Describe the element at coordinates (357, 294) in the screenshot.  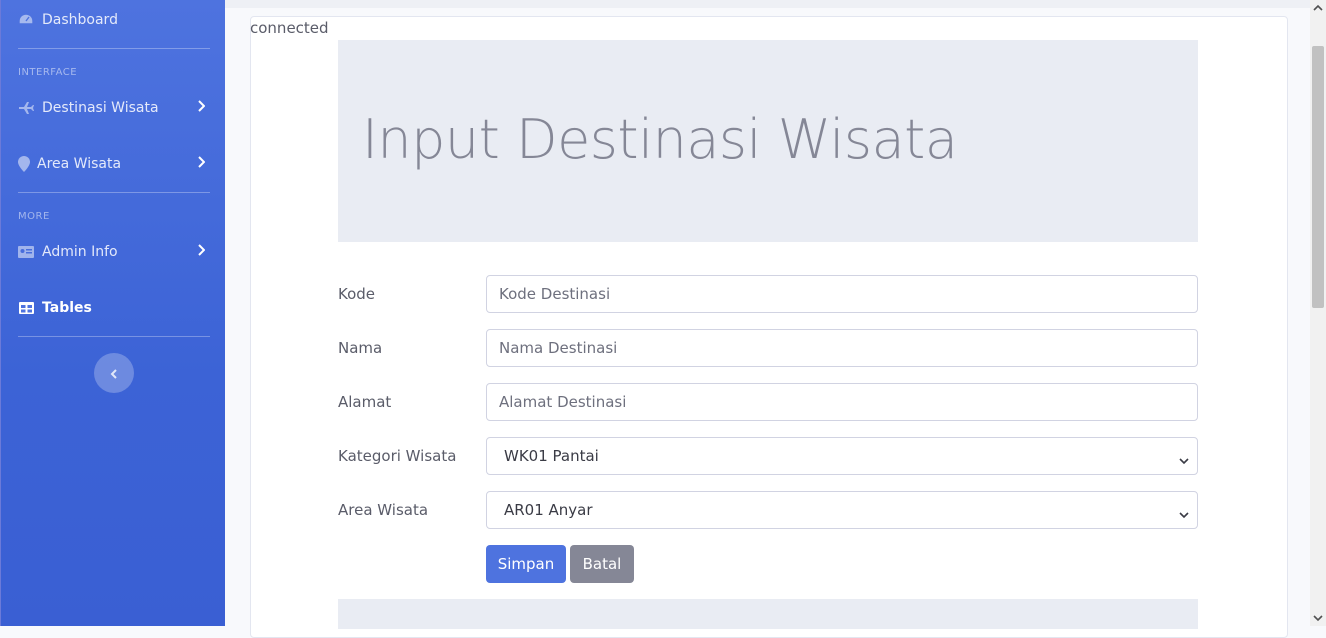
I see `kode-label: Kode` at that location.